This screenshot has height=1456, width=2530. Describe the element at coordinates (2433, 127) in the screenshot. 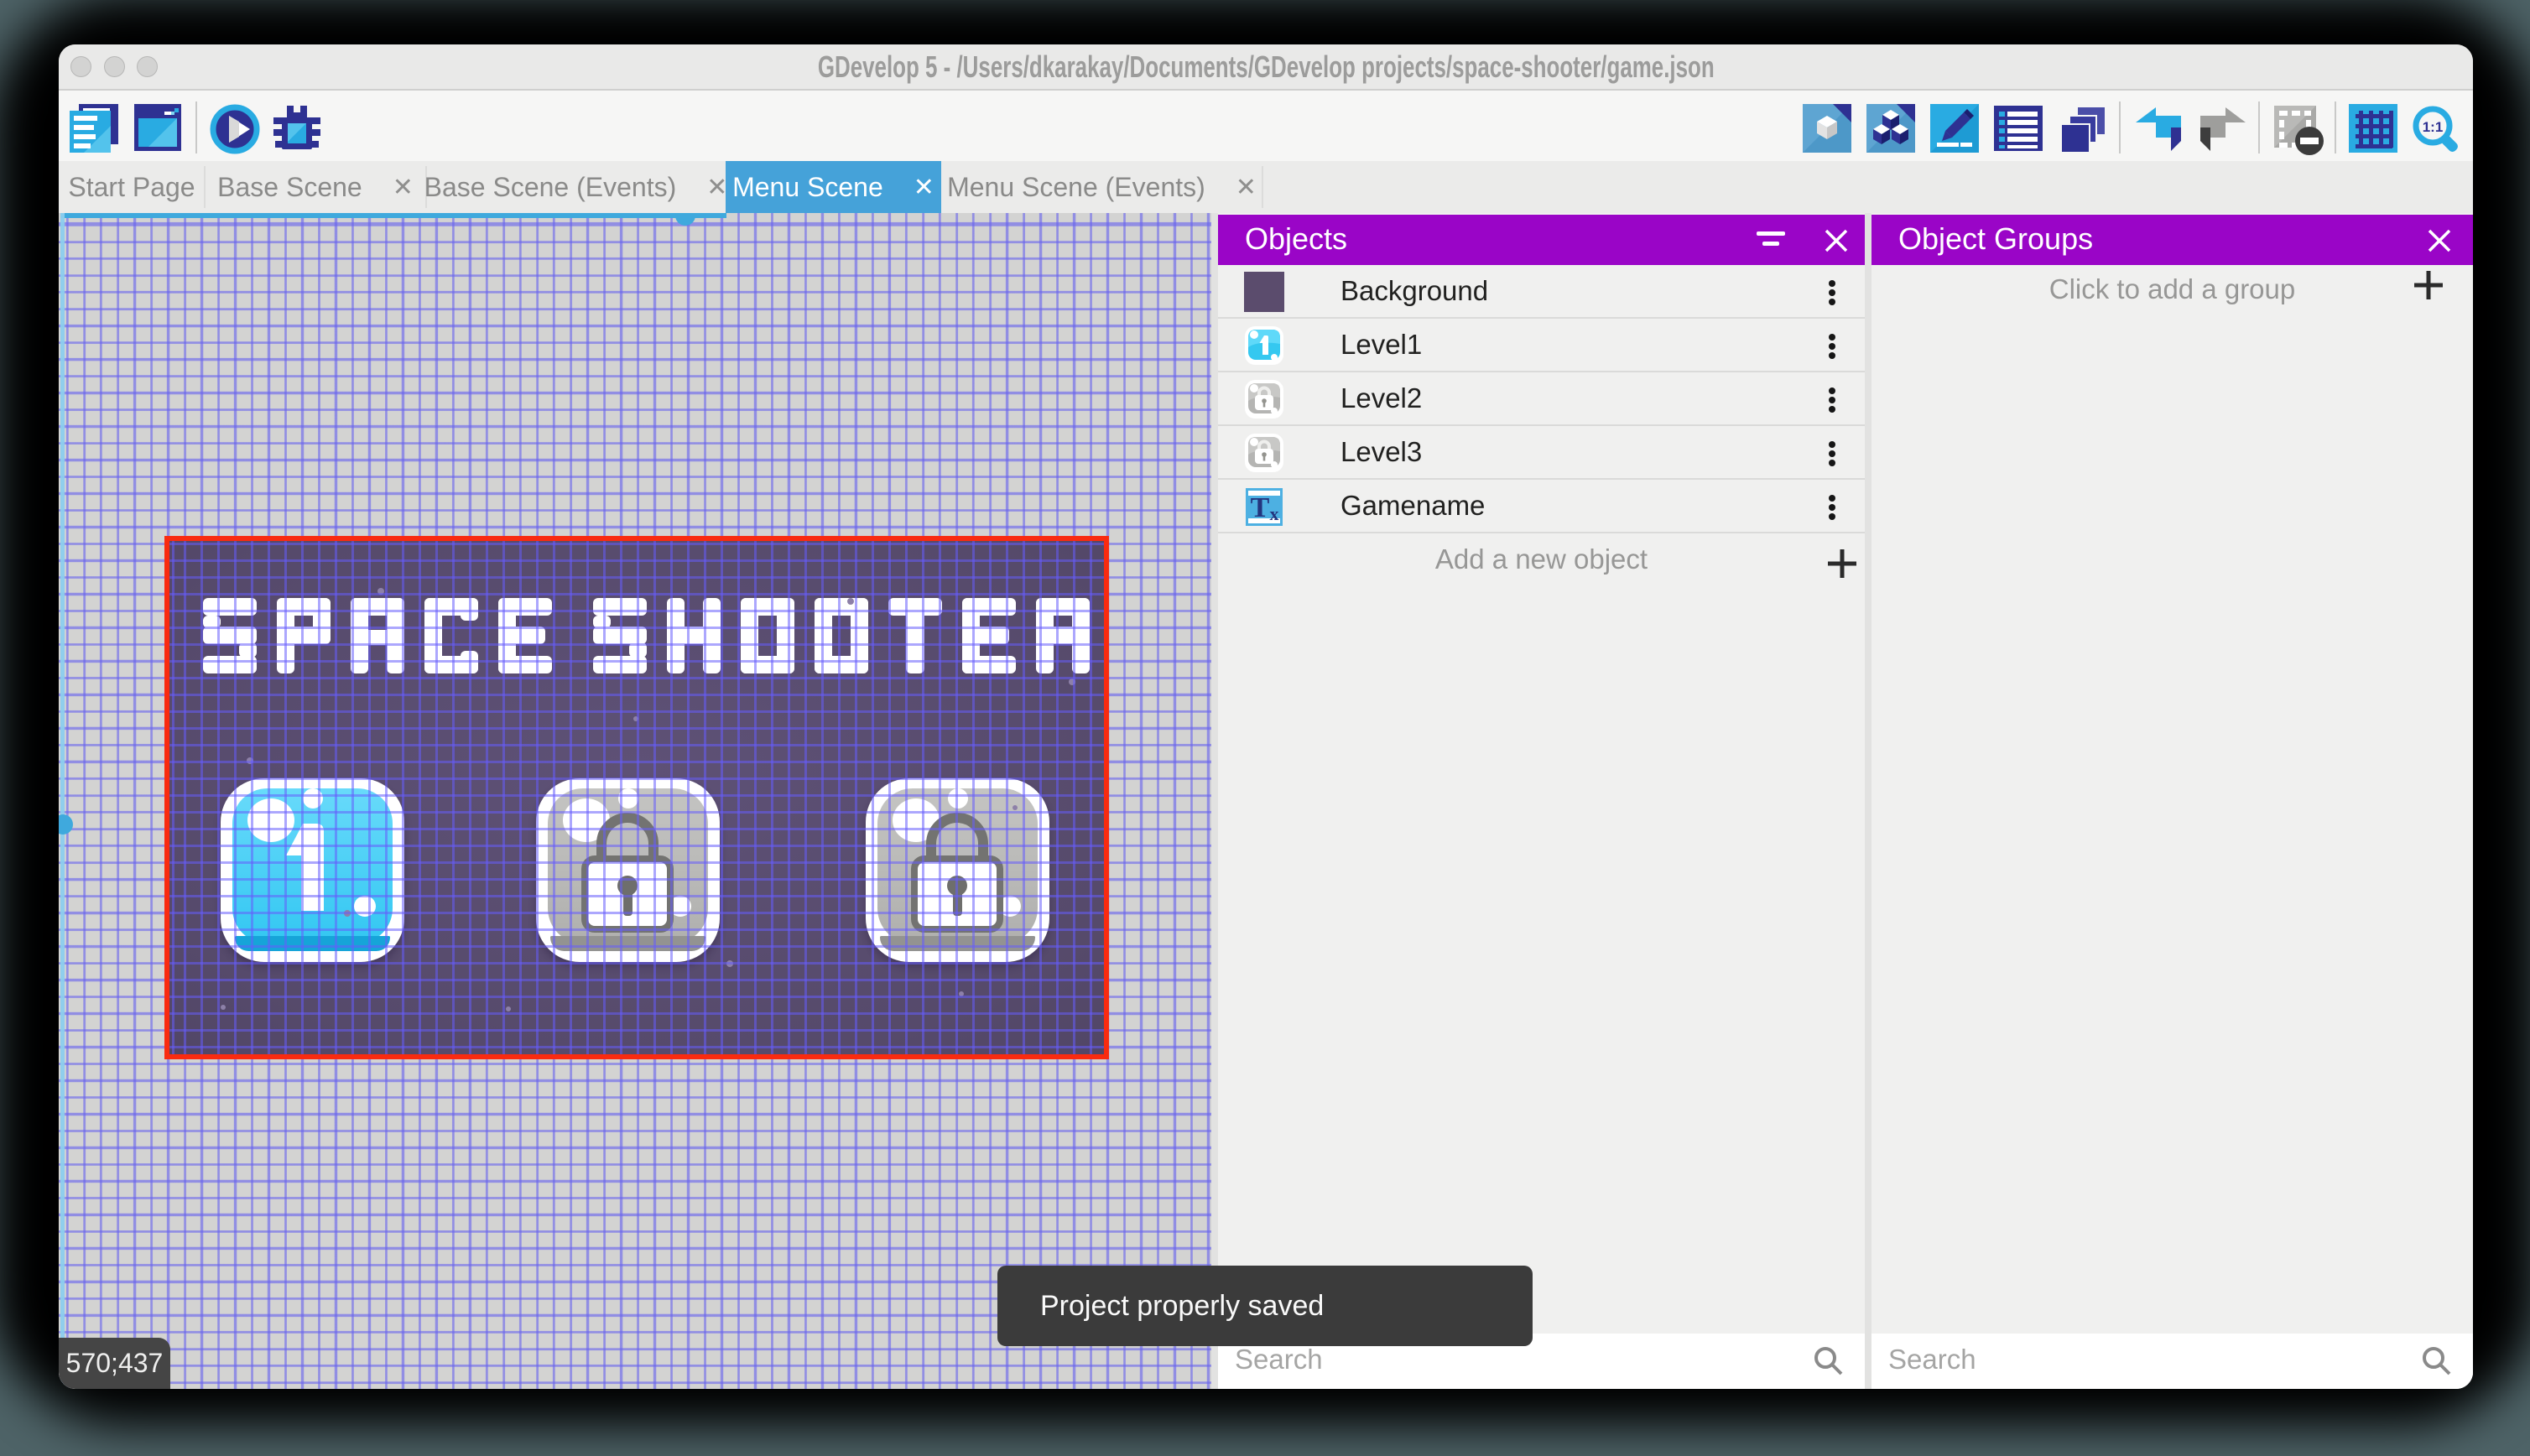

I see `svg-text: 1:1` at that location.